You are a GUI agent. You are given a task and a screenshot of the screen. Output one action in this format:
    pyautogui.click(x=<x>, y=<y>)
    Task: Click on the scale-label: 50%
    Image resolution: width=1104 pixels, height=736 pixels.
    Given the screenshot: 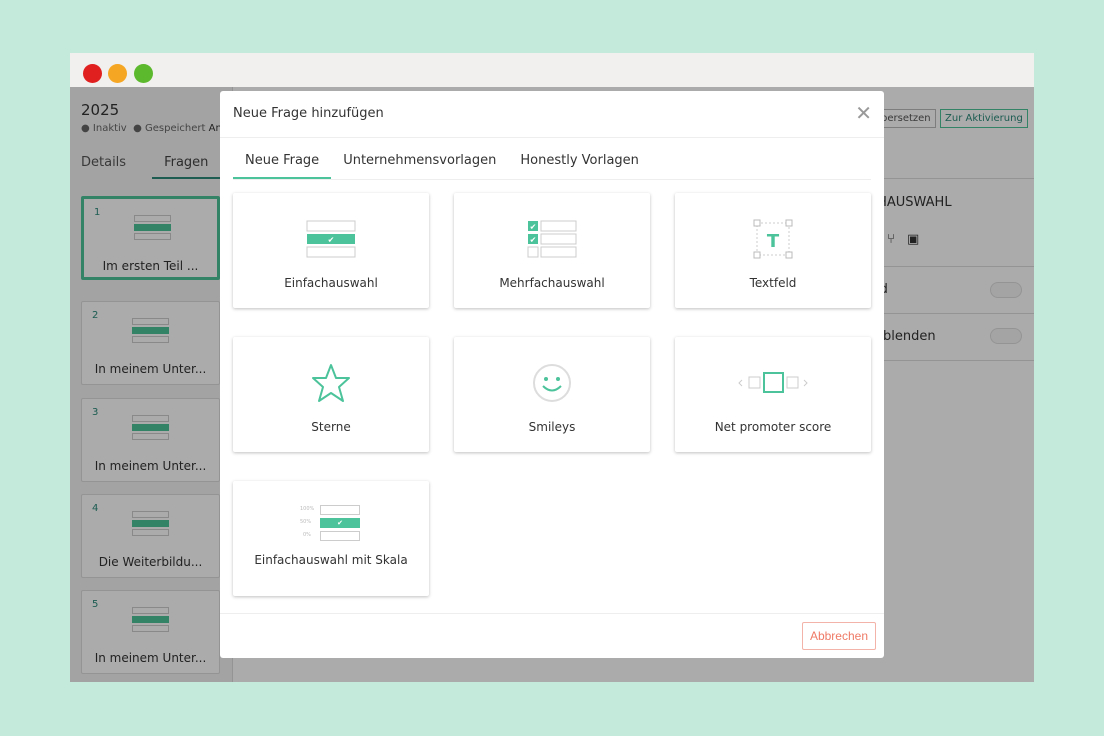 What is the action you would take?
    pyautogui.click(x=306, y=522)
    